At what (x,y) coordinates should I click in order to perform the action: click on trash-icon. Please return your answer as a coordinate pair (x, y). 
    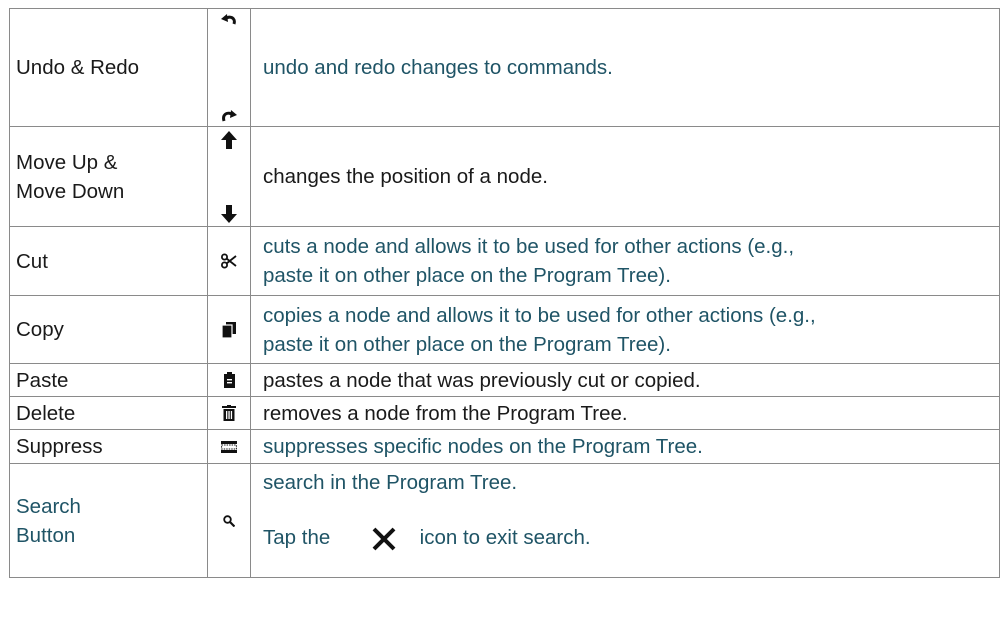
    Looking at the image, I should click on (229, 413).